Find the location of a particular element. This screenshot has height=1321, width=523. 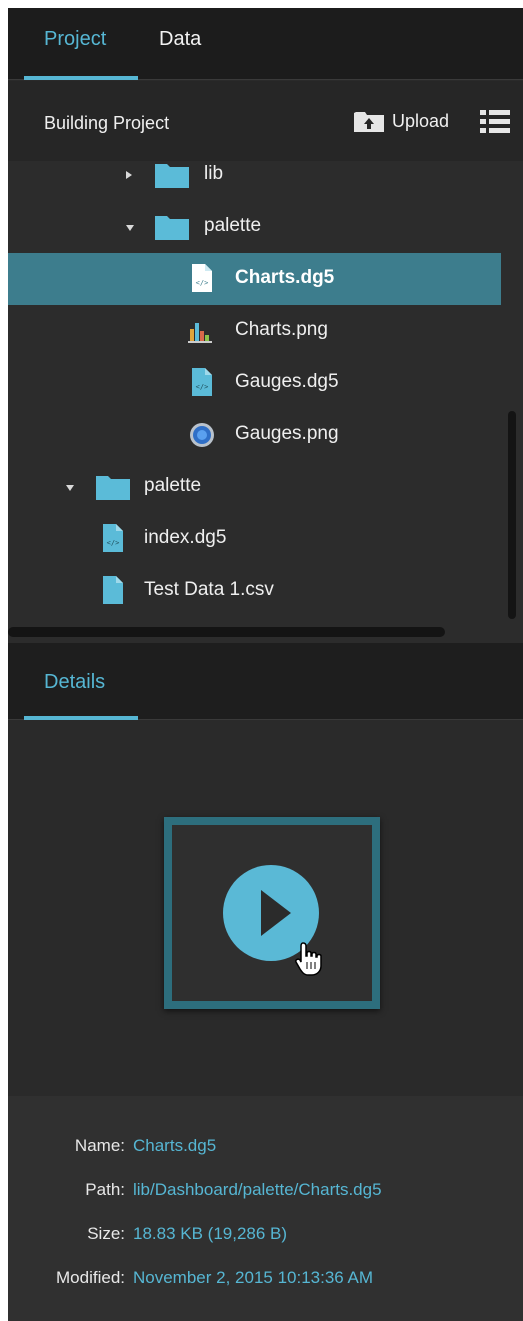

info-label: Size: is located at coordinates (106, 1233).